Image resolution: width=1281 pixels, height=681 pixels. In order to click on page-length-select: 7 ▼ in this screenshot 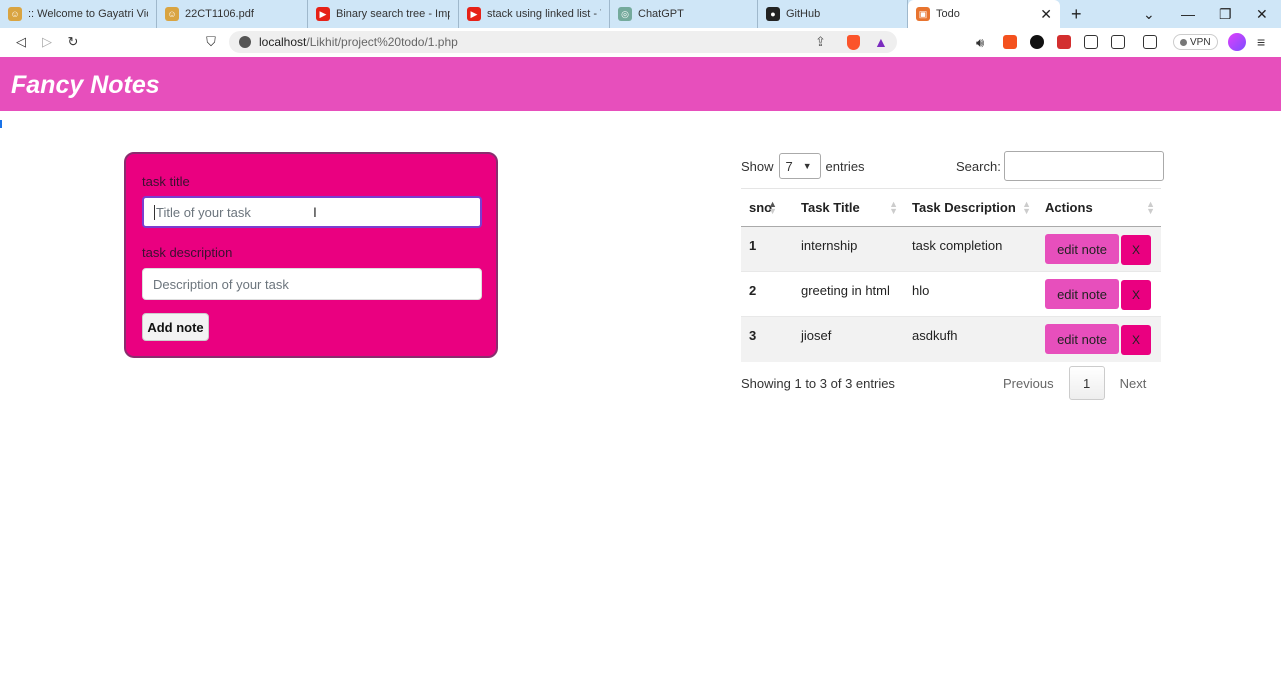, I will do `click(799, 166)`.